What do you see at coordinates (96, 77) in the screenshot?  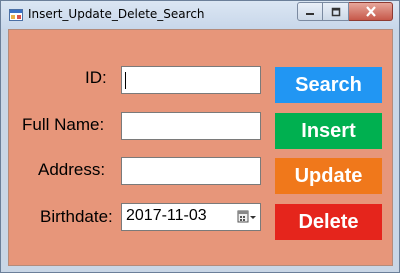 I see `id-label: ID:` at bounding box center [96, 77].